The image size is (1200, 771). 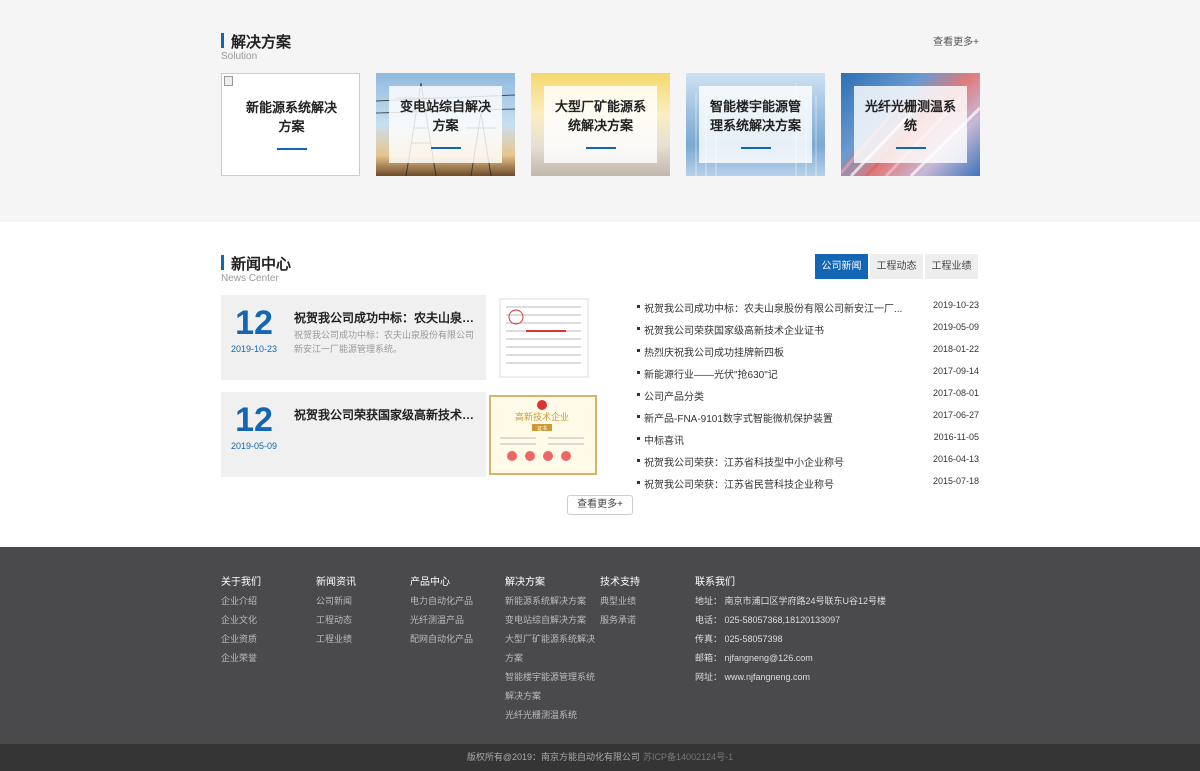 I want to click on footer-link: 配网自动化产品, so click(x=441, y=639).